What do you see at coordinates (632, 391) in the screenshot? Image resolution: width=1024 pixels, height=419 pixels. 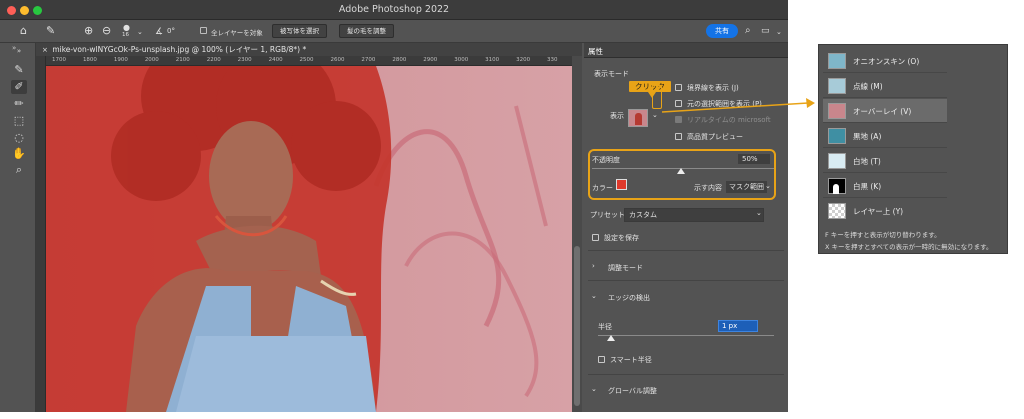 I see `global-refinements-section: グローバル調整` at bounding box center [632, 391].